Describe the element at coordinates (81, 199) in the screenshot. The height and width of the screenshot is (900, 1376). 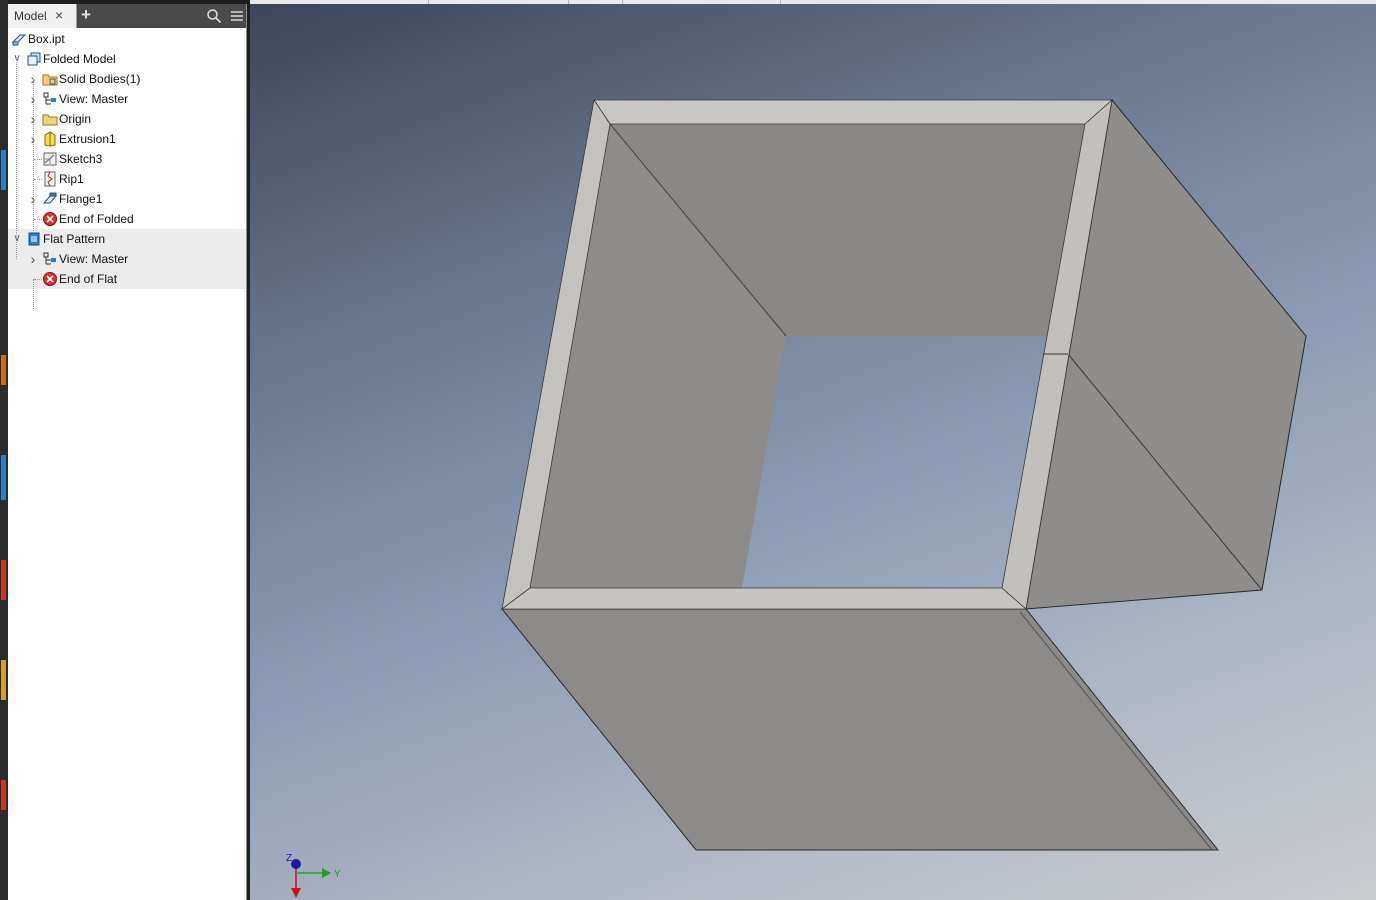
I see `tree-node-label: Flange1` at that location.